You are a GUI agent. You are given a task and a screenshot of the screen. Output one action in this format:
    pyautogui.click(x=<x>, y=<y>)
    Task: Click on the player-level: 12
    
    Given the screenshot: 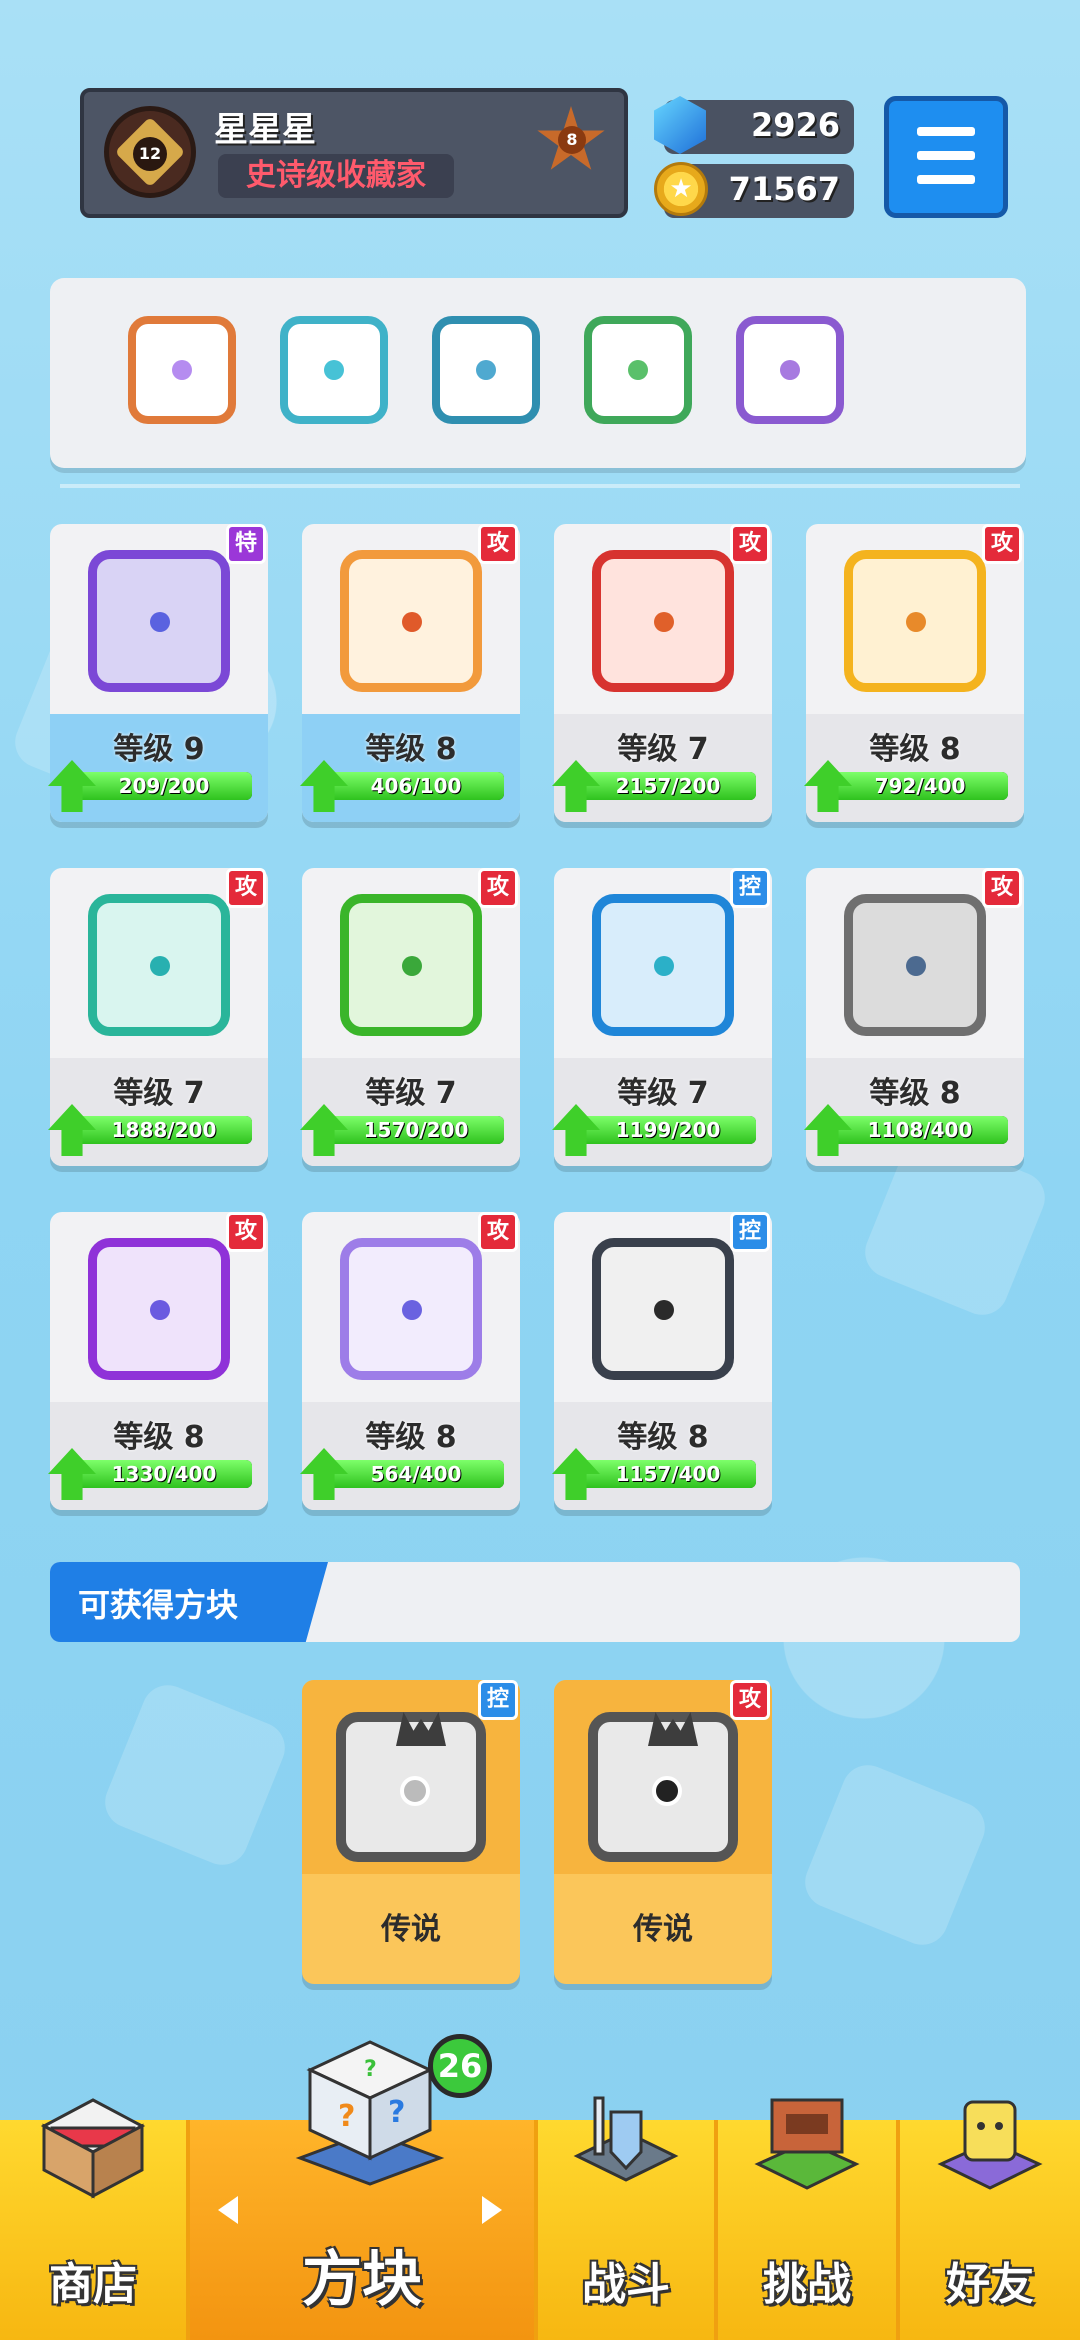 What is the action you would take?
    pyautogui.click(x=150, y=154)
    